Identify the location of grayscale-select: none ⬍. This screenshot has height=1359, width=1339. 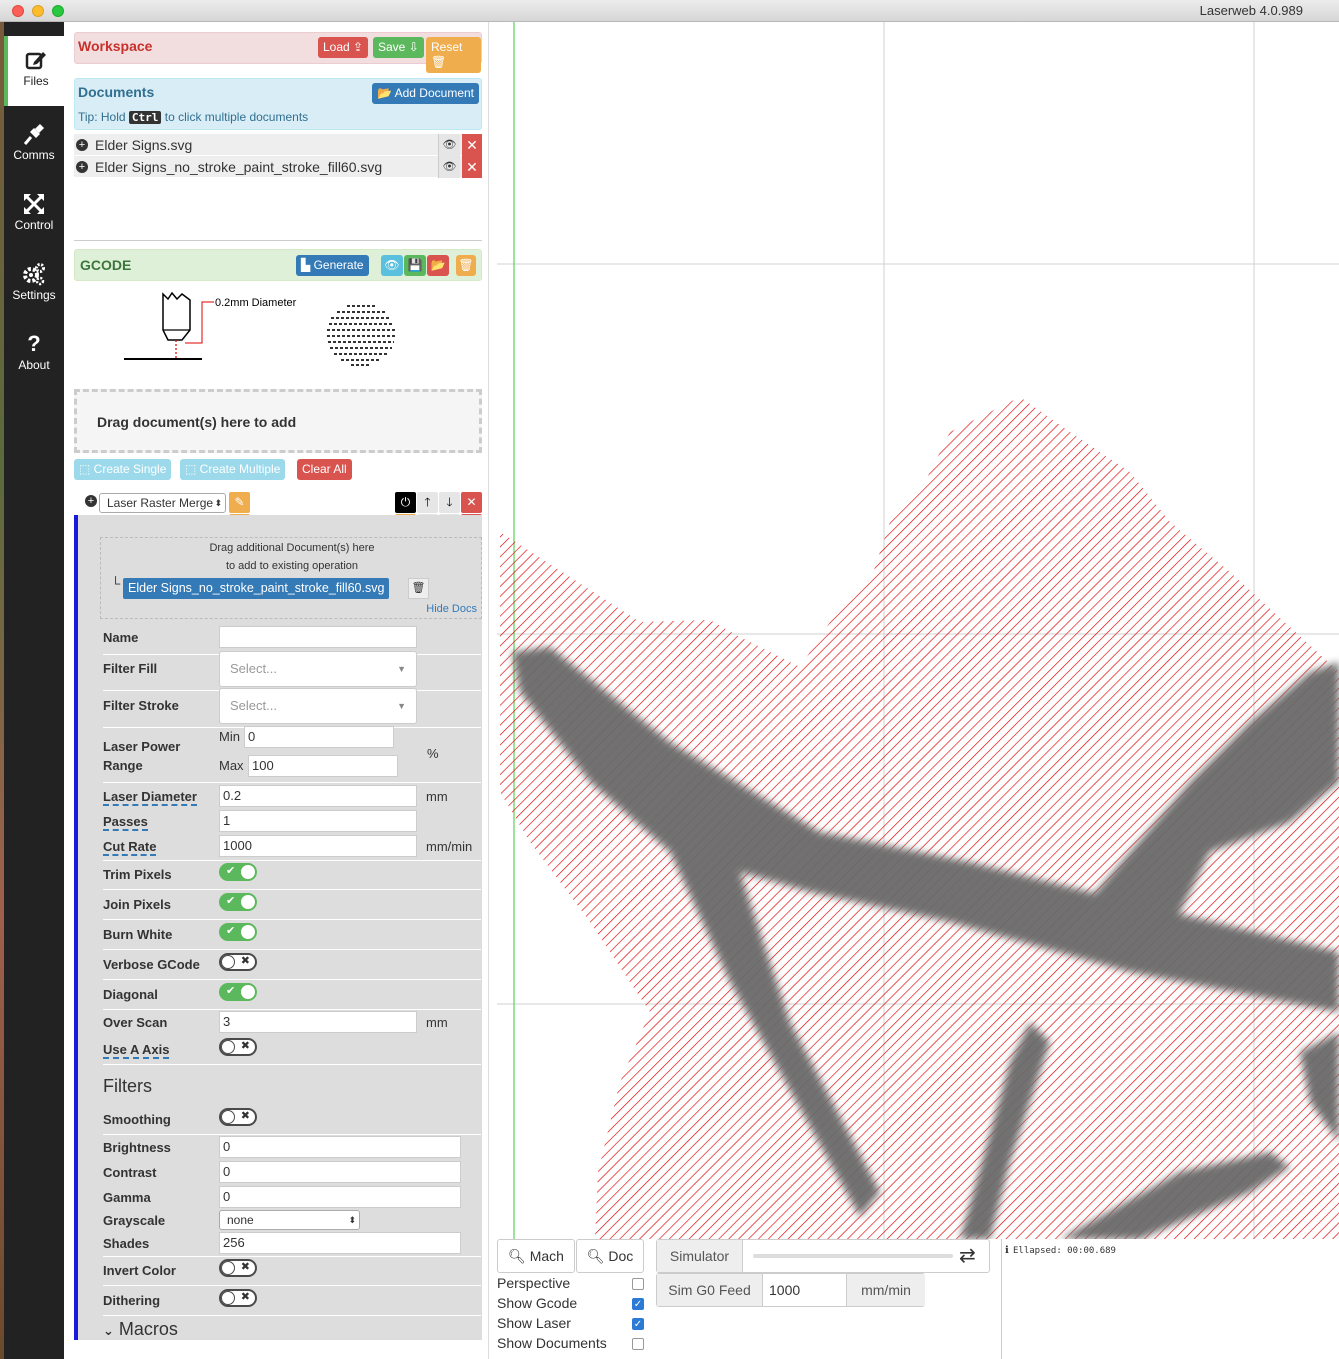
(289, 1220).